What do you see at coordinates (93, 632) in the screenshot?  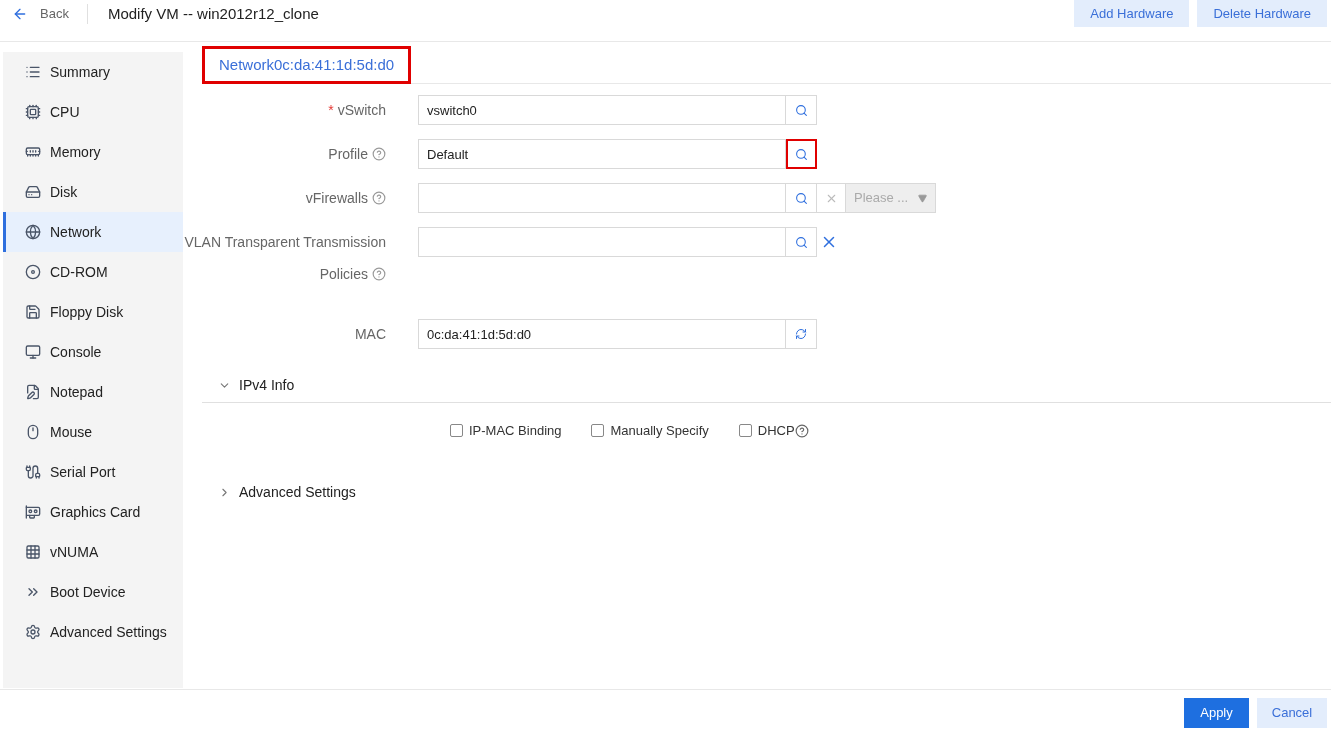 I see `sidebar-item: Advanced Settings` at bounding box center [93, 632].